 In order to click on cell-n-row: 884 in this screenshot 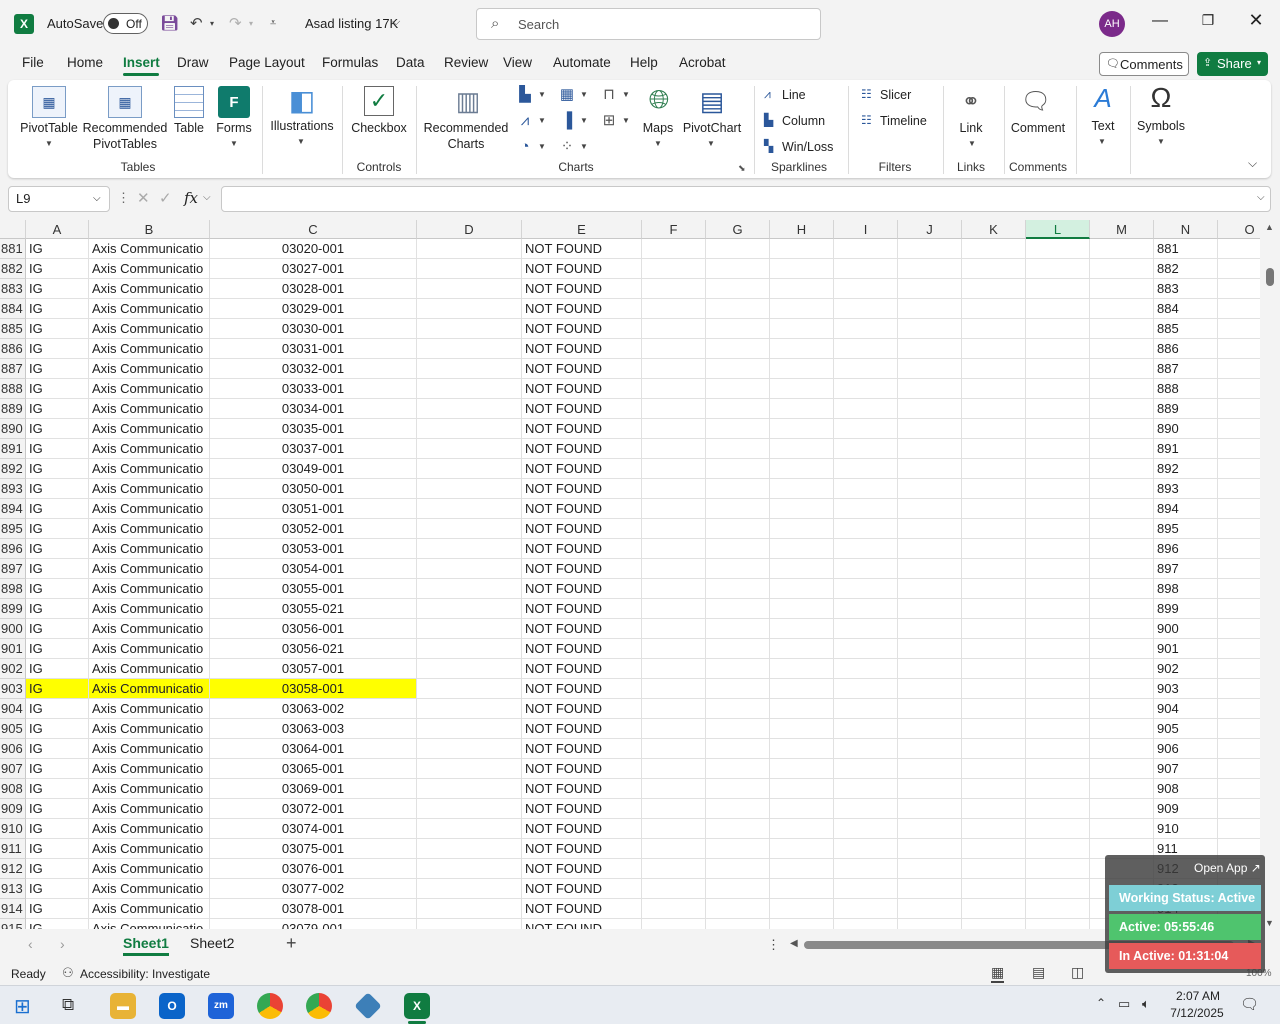, I will do `click(1186, 309)`.